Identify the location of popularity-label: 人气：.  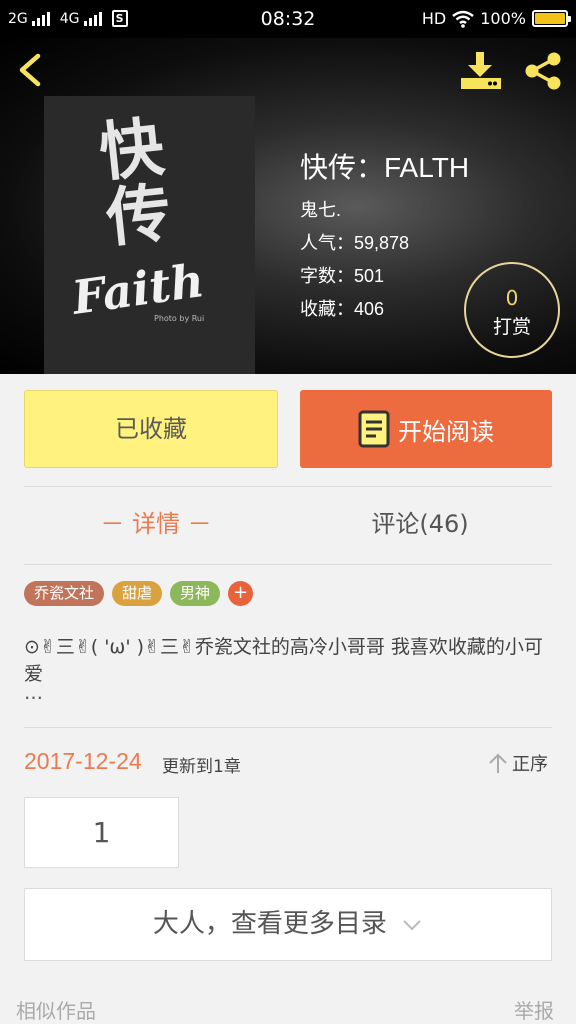
(327, 243).